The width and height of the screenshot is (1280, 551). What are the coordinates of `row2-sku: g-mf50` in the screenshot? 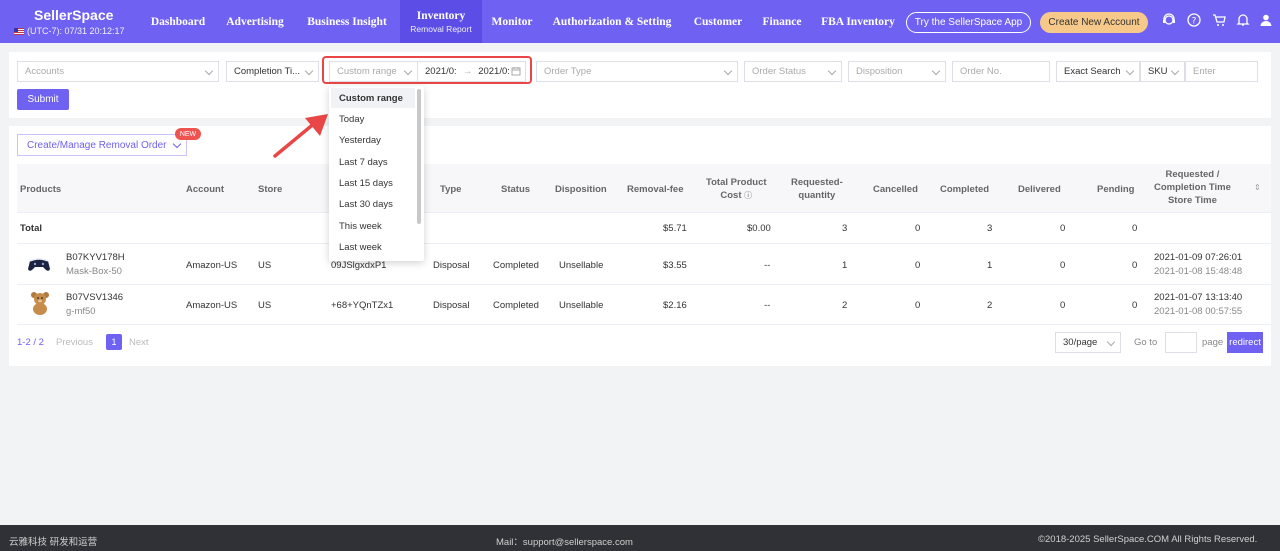 It's located at (81, 311).